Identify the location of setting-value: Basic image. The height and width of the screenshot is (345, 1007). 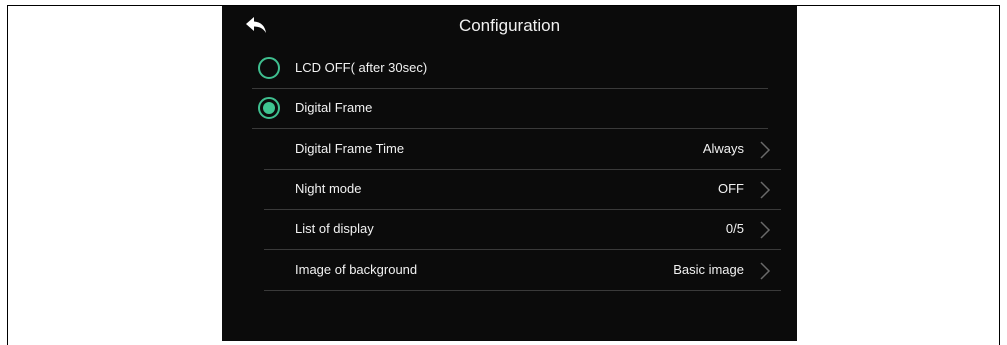
(708, 269).